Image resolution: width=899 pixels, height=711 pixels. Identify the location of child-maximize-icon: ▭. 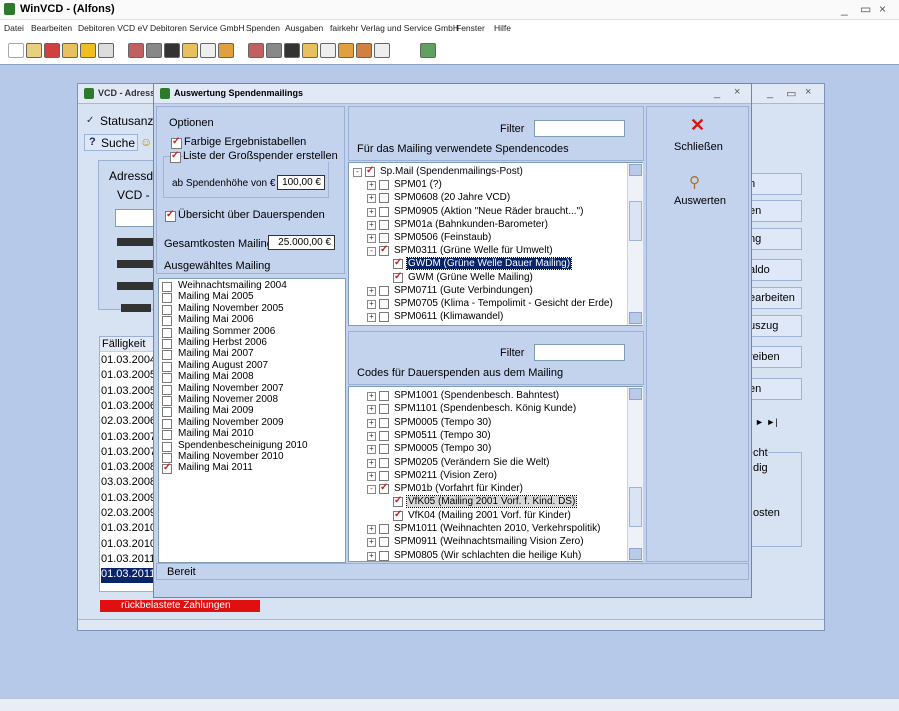
(791, 93).